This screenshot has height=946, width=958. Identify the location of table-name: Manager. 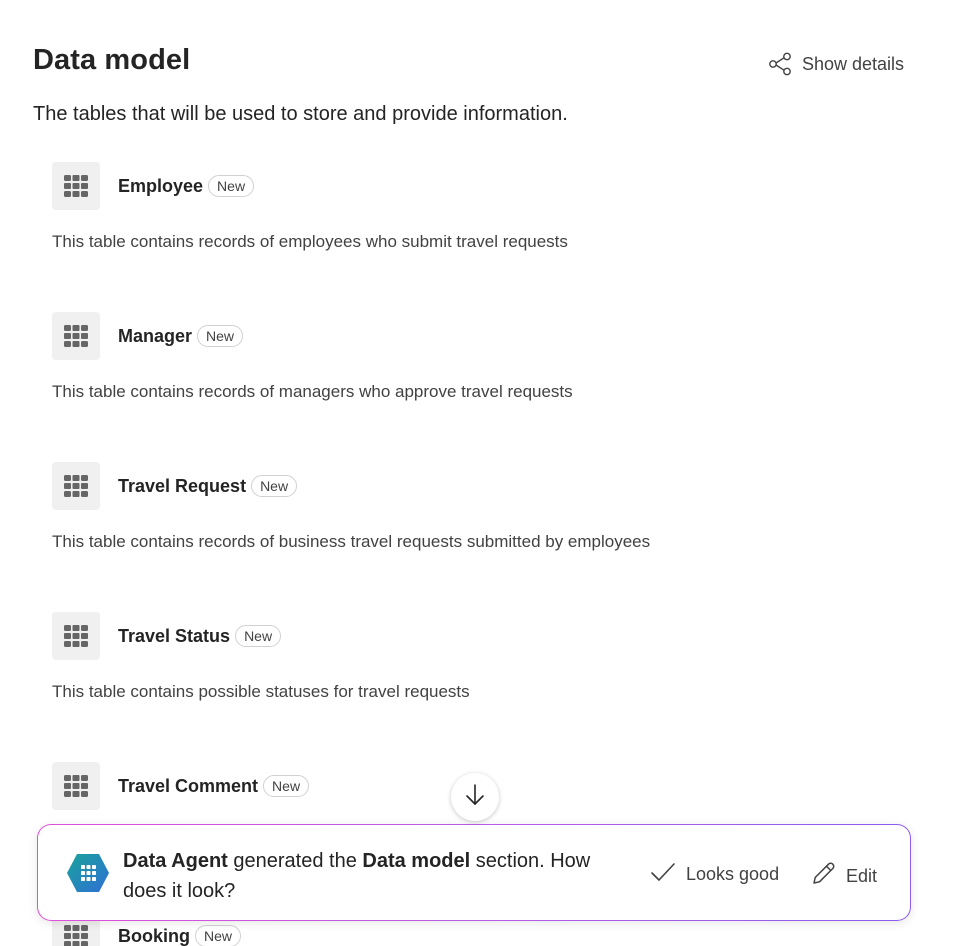
(155, 335).